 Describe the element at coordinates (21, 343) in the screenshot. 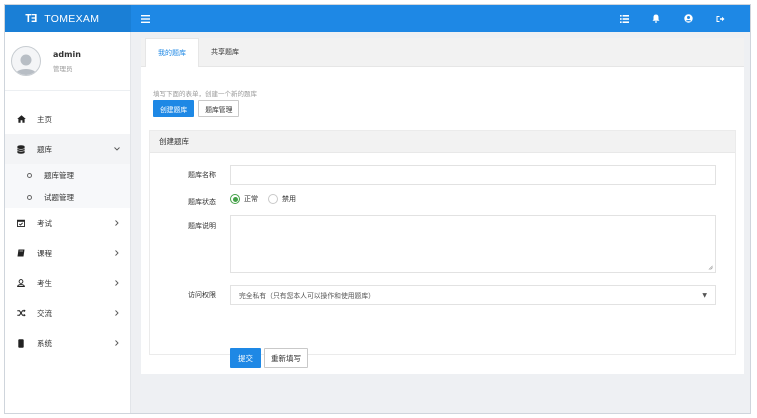

I see `mobile-icon` at that location.